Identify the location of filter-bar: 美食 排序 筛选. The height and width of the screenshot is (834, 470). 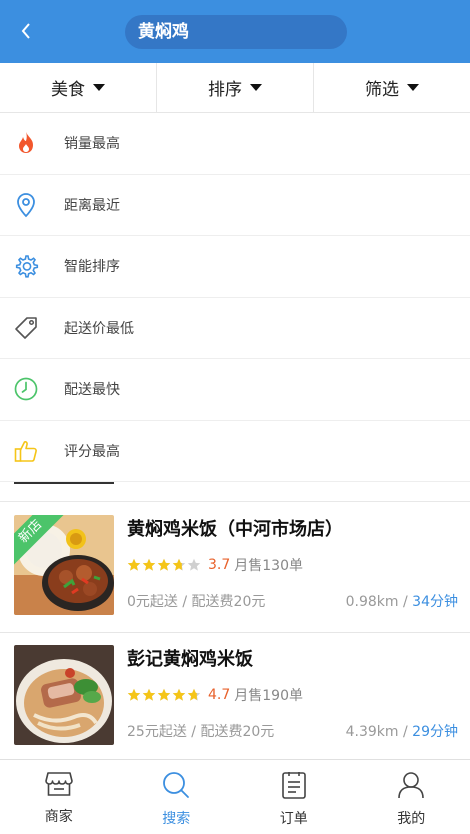
(235, 88).